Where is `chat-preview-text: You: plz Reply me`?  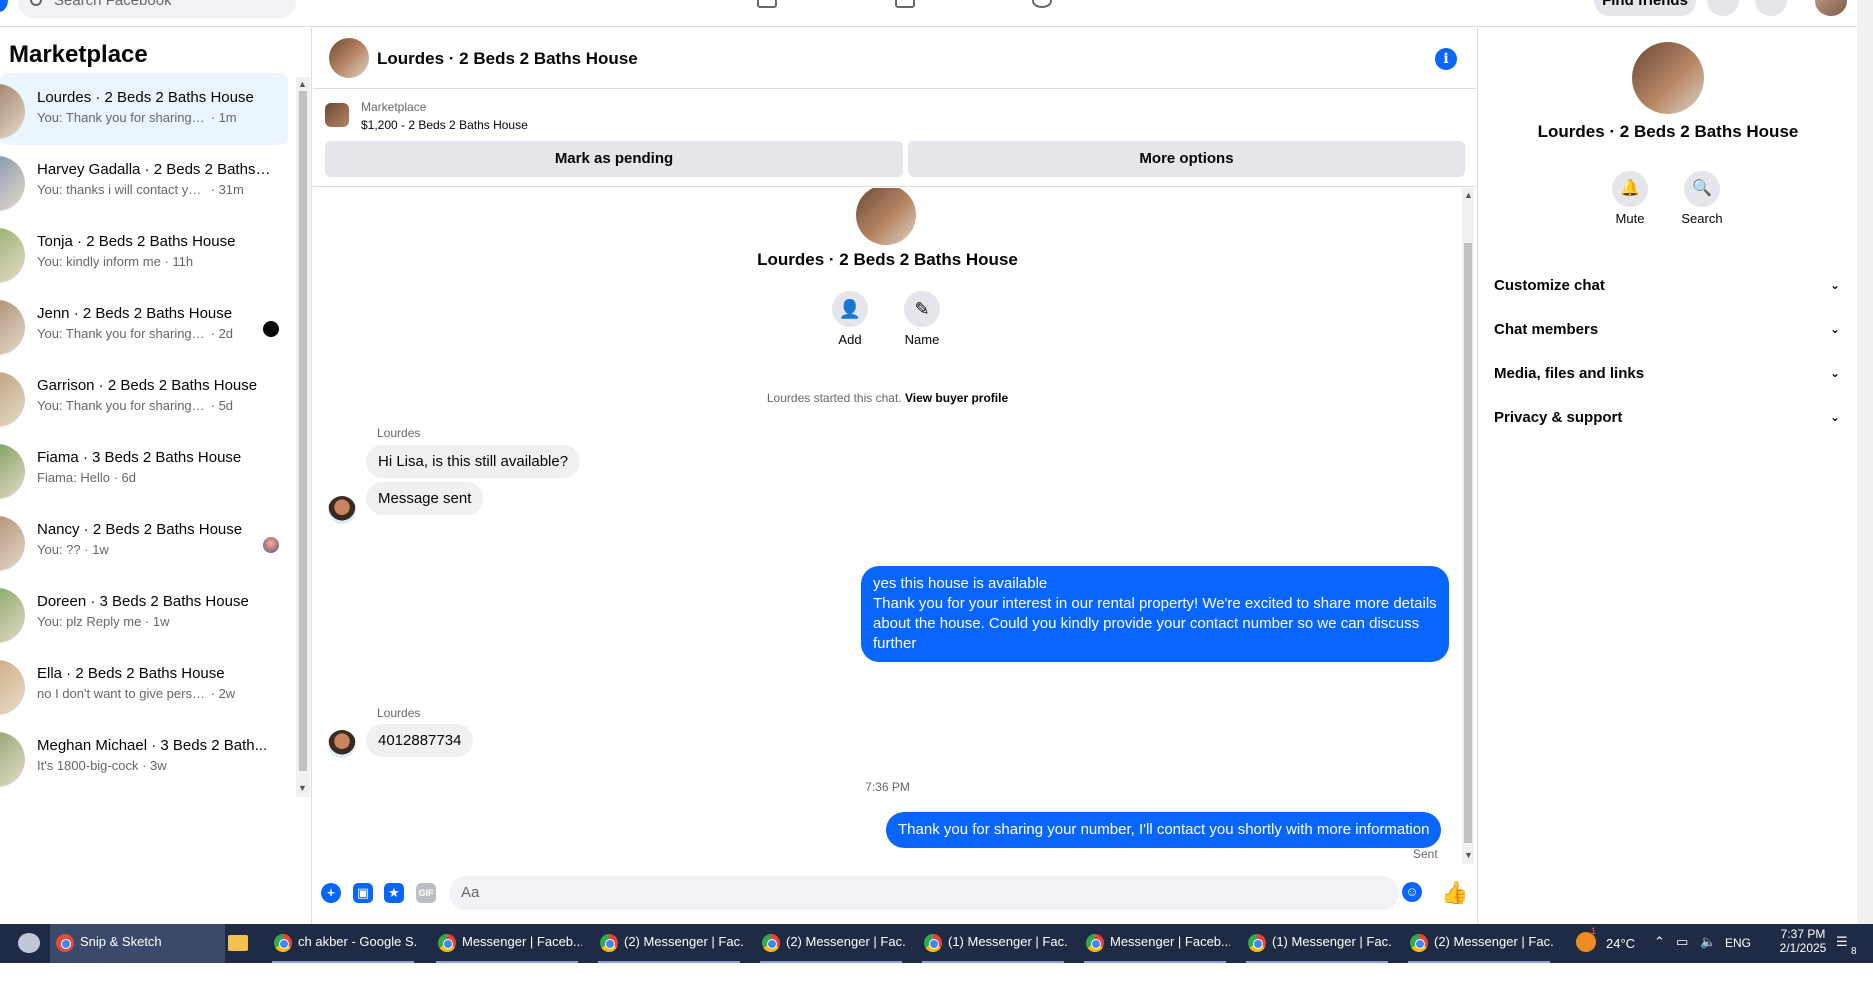 chat-preview-text: You: plz Reply me is located at coordinates (89, 621).